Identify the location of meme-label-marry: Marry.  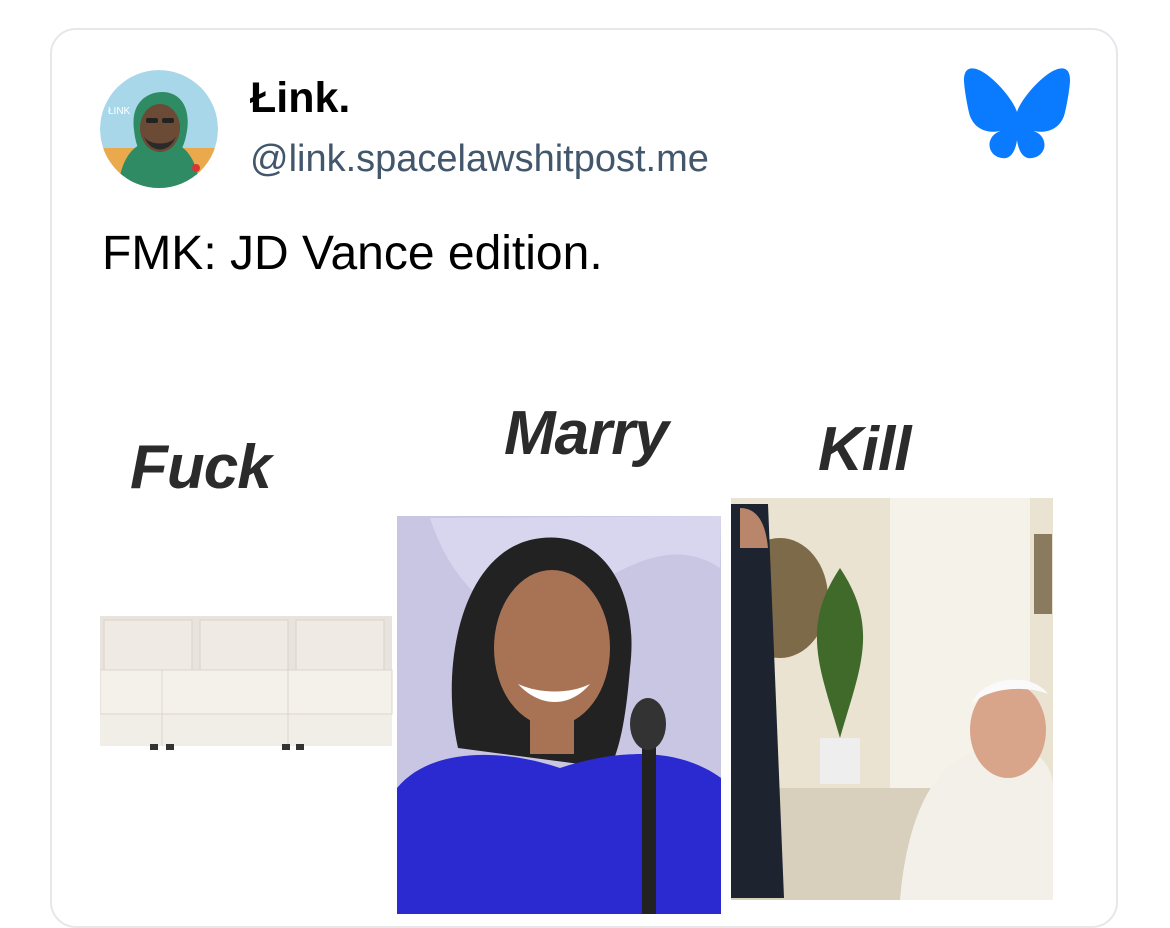
(586, 433).